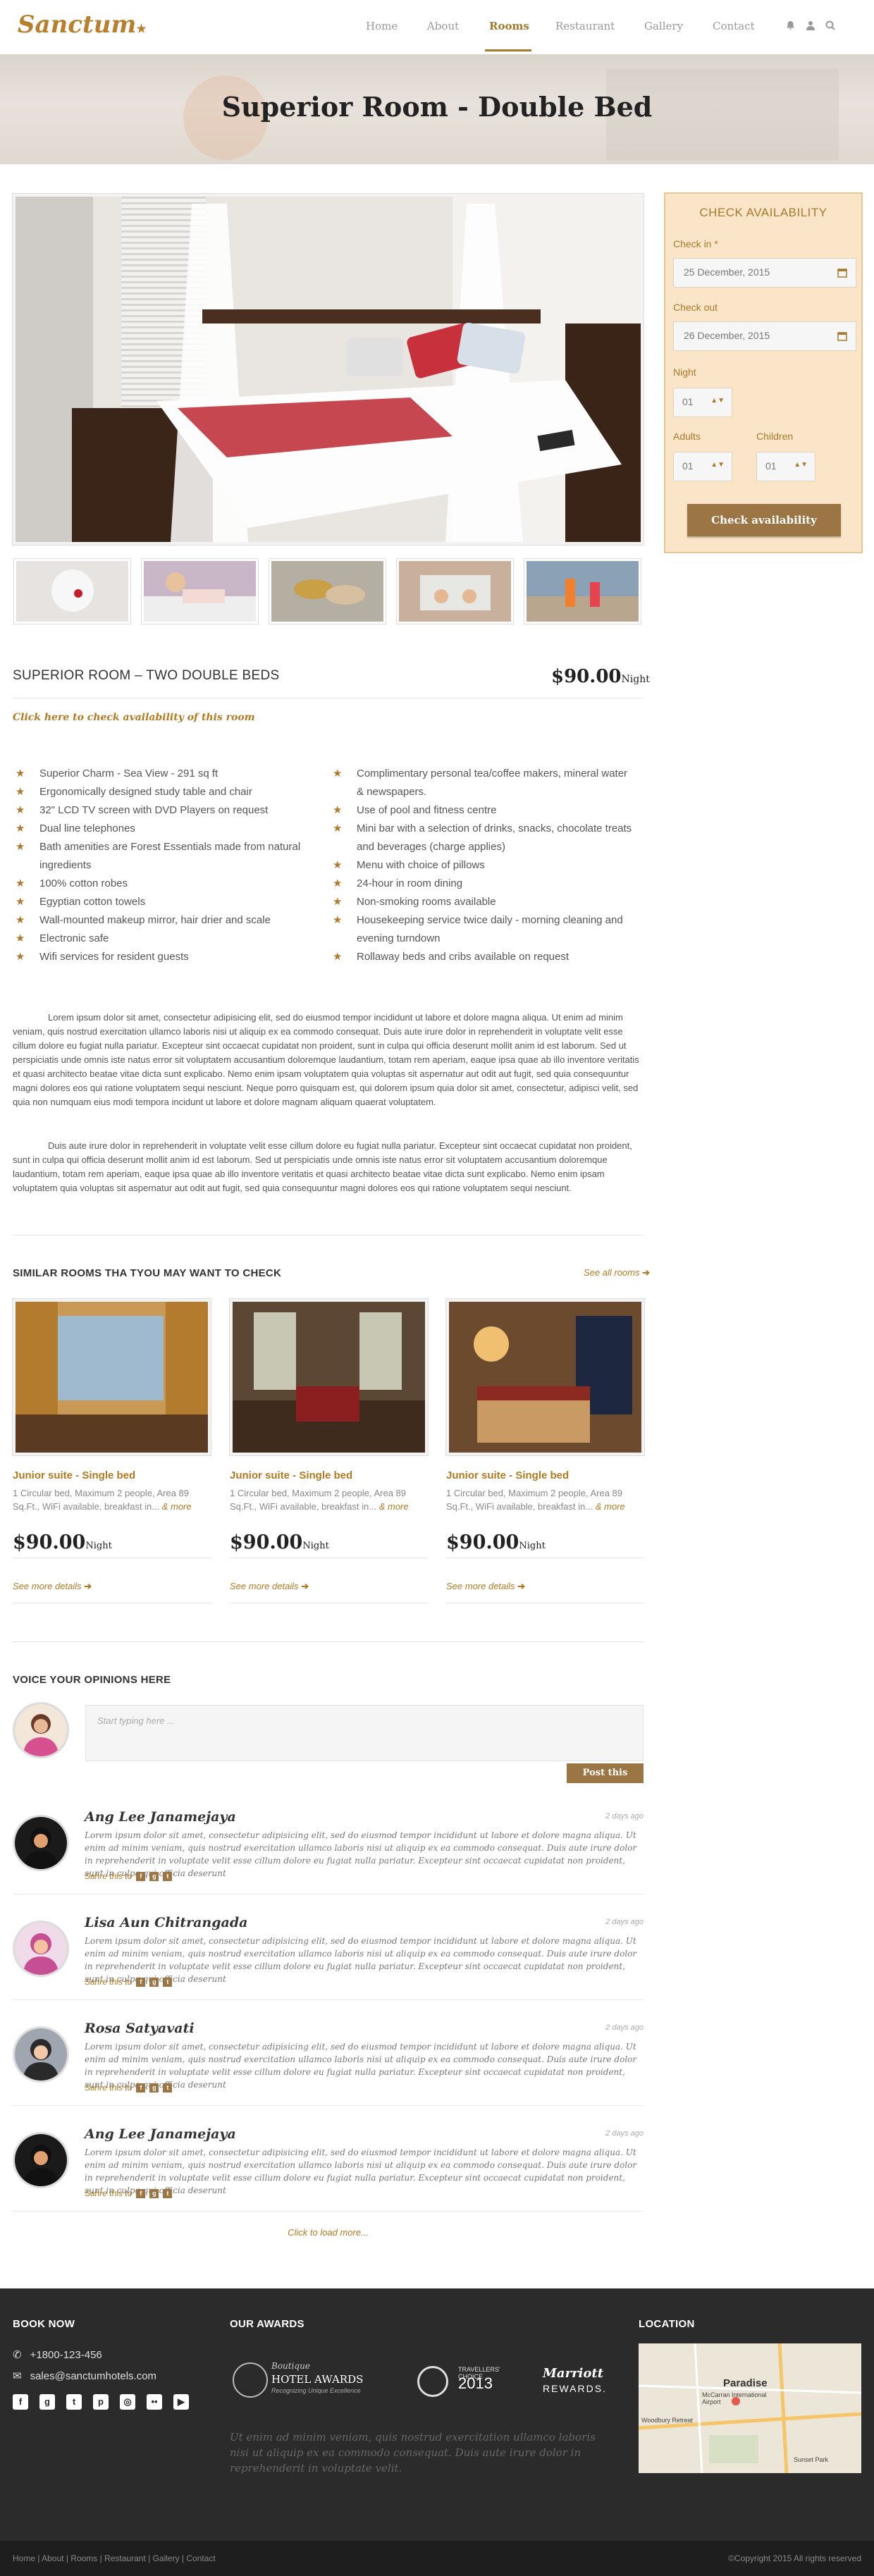 This screenshot has height=2576, width=874. Describe the element at coordinates (129, 1876) in the screenshot. I see `share-row: Sahre this to f g t` at that location.